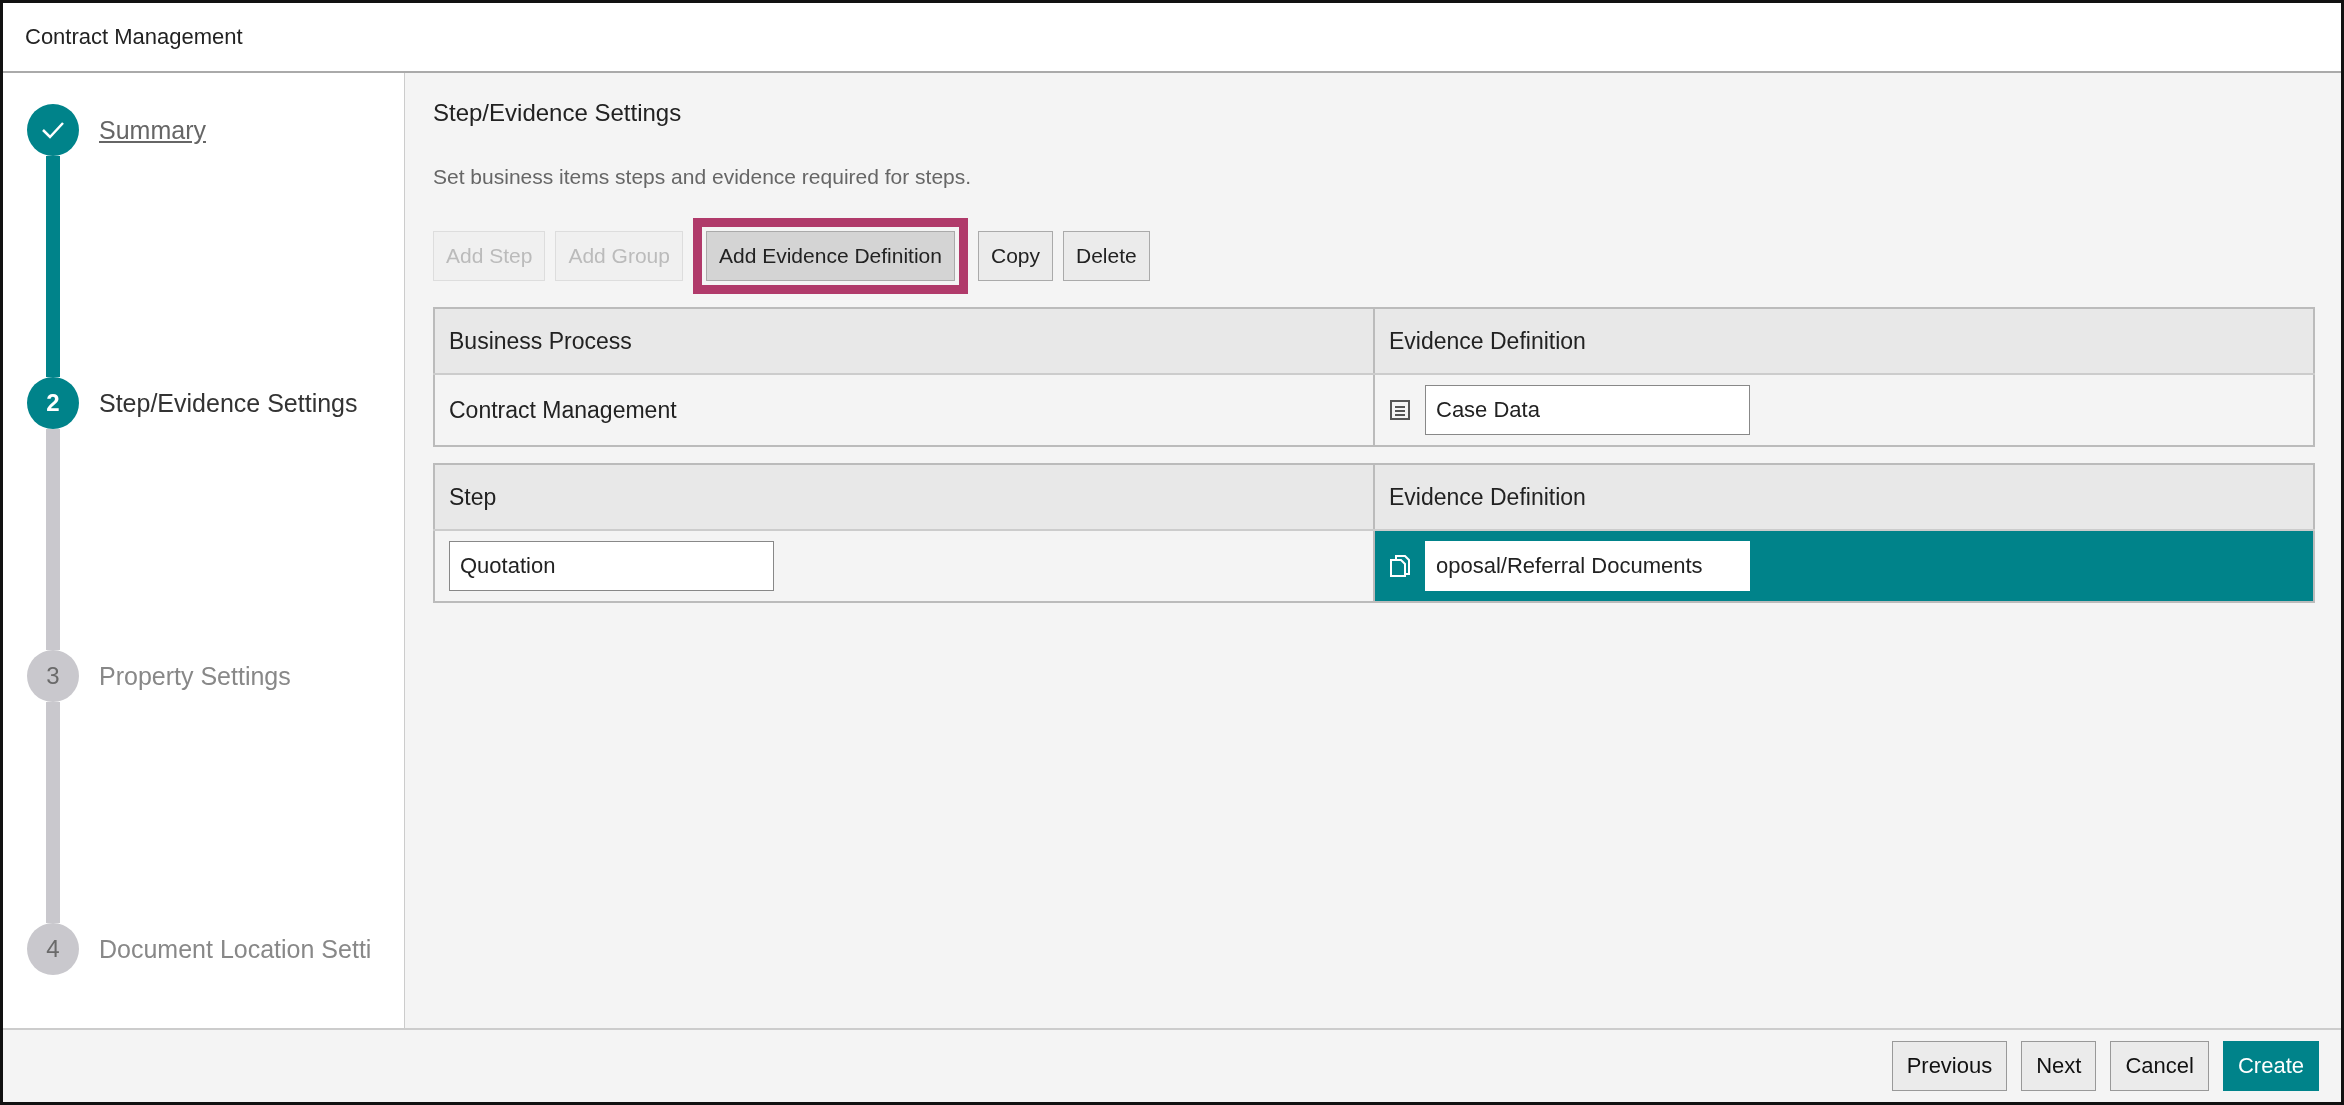 Image resolution: width=2344 pixels, height=1105 pixels. What do you see at coordinates (1587, 566) in the screenshot?
I see `evidence-field: oposal/Referral Documents` at bounding box center [1587, 566].